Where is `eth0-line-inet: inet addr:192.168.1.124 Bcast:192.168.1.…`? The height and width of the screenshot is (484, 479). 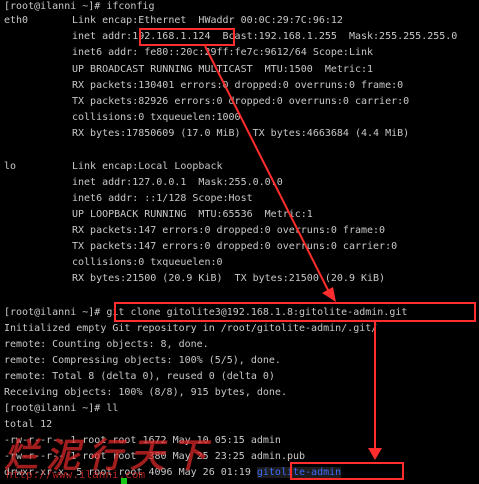 eth0-line-inet: inet addr:192.168.1.124 Bcast:192.168.1.… is located at coordinates (265, 36).